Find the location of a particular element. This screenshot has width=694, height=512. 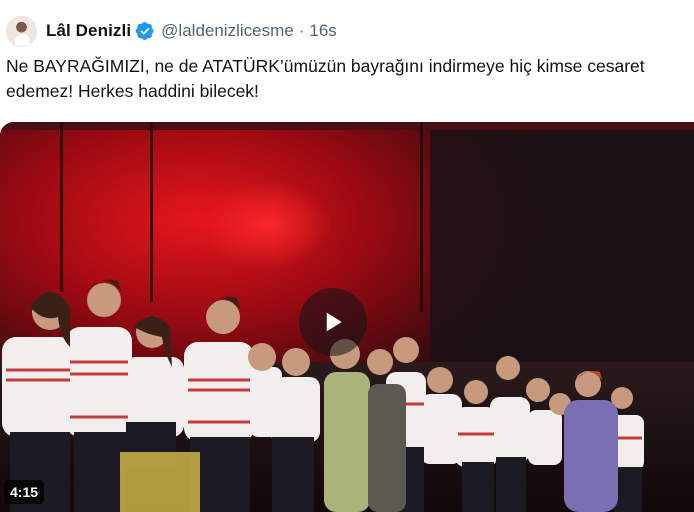

play-icon is located at coordinates (334, 322).